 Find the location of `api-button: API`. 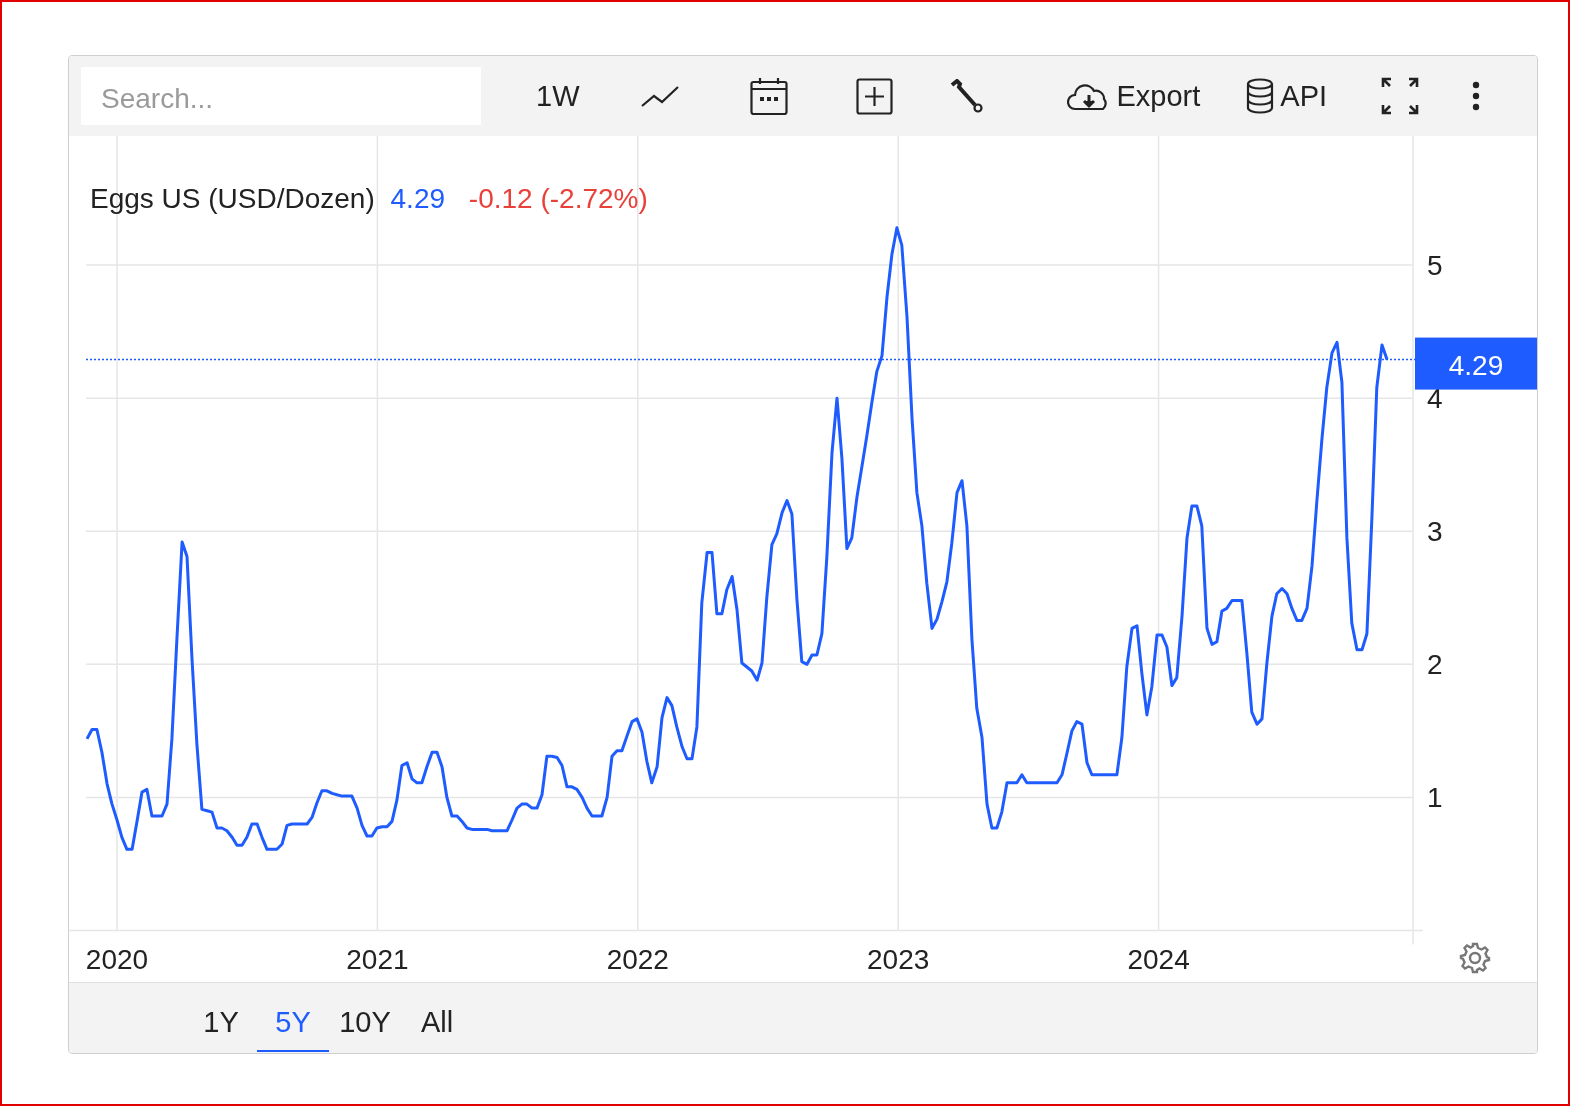

api-button: API is located at coordinates (1287, 96).